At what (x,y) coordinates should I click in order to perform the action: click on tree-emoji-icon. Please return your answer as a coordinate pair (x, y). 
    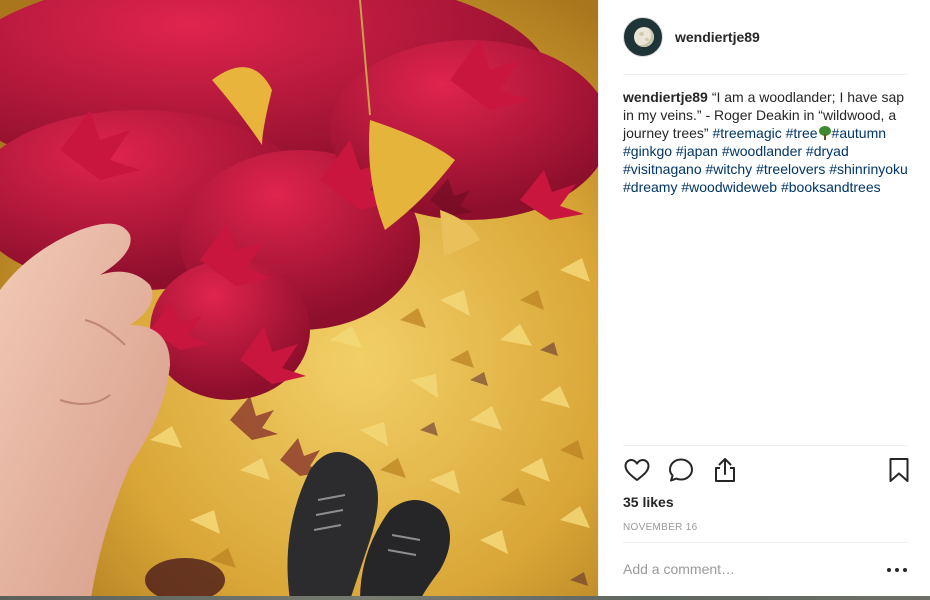
    Looking at the image, I should click on (825, 133).